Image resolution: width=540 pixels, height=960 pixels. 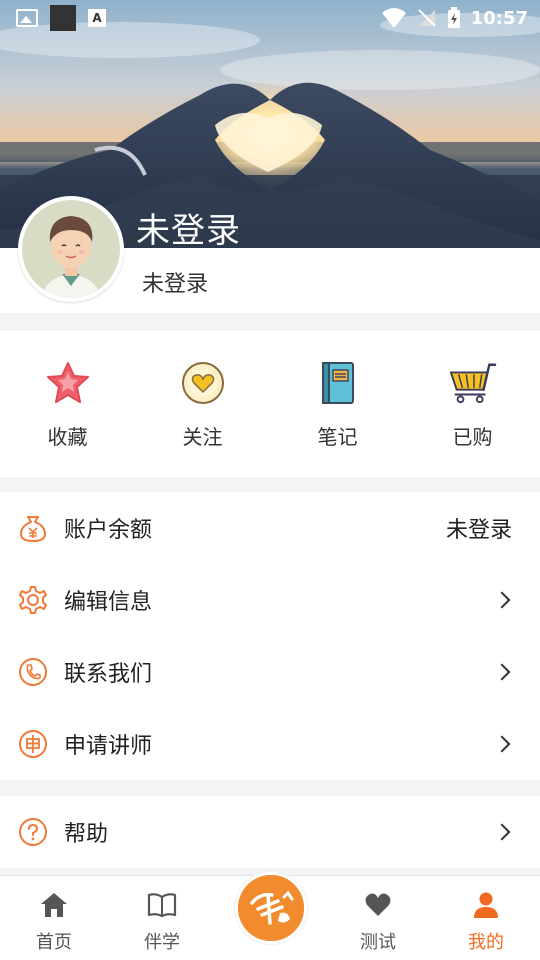 What do you see at coordinates (426, 18) in the screenshot?
I see `no-signal-icon` at bounding box center [426, 18].